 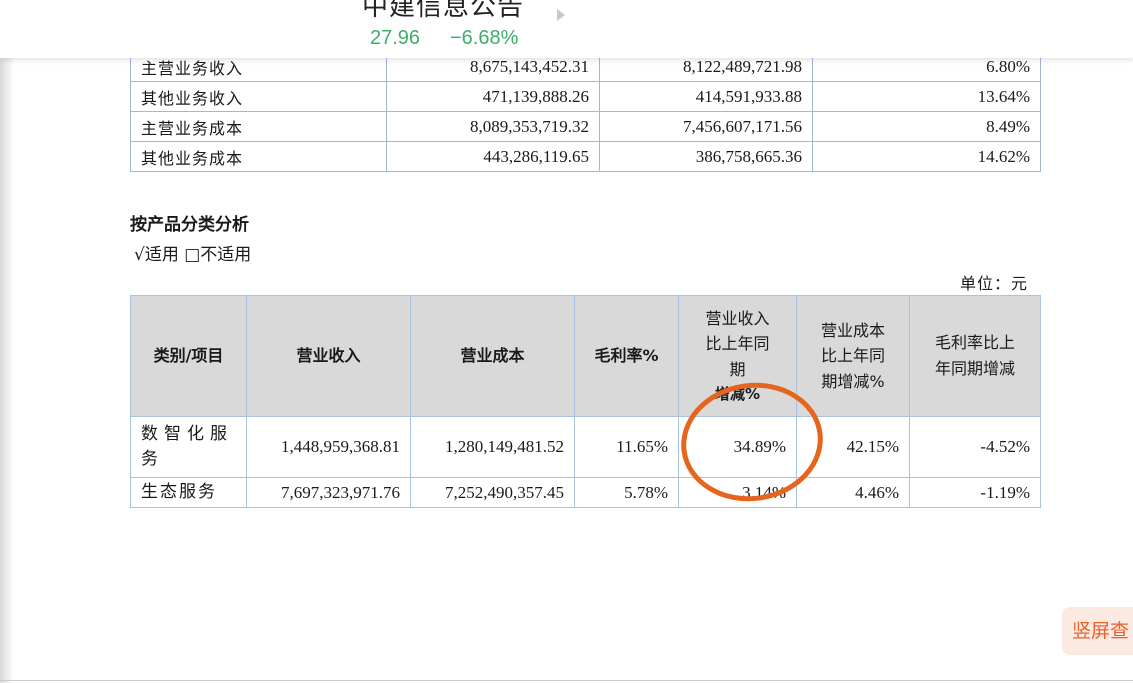 What do you see at coordinates (566, 29) in the screenshot?
I see `stock-header: 中建信息公告 27.96 −6.68%` at bounding box center [566, 29].